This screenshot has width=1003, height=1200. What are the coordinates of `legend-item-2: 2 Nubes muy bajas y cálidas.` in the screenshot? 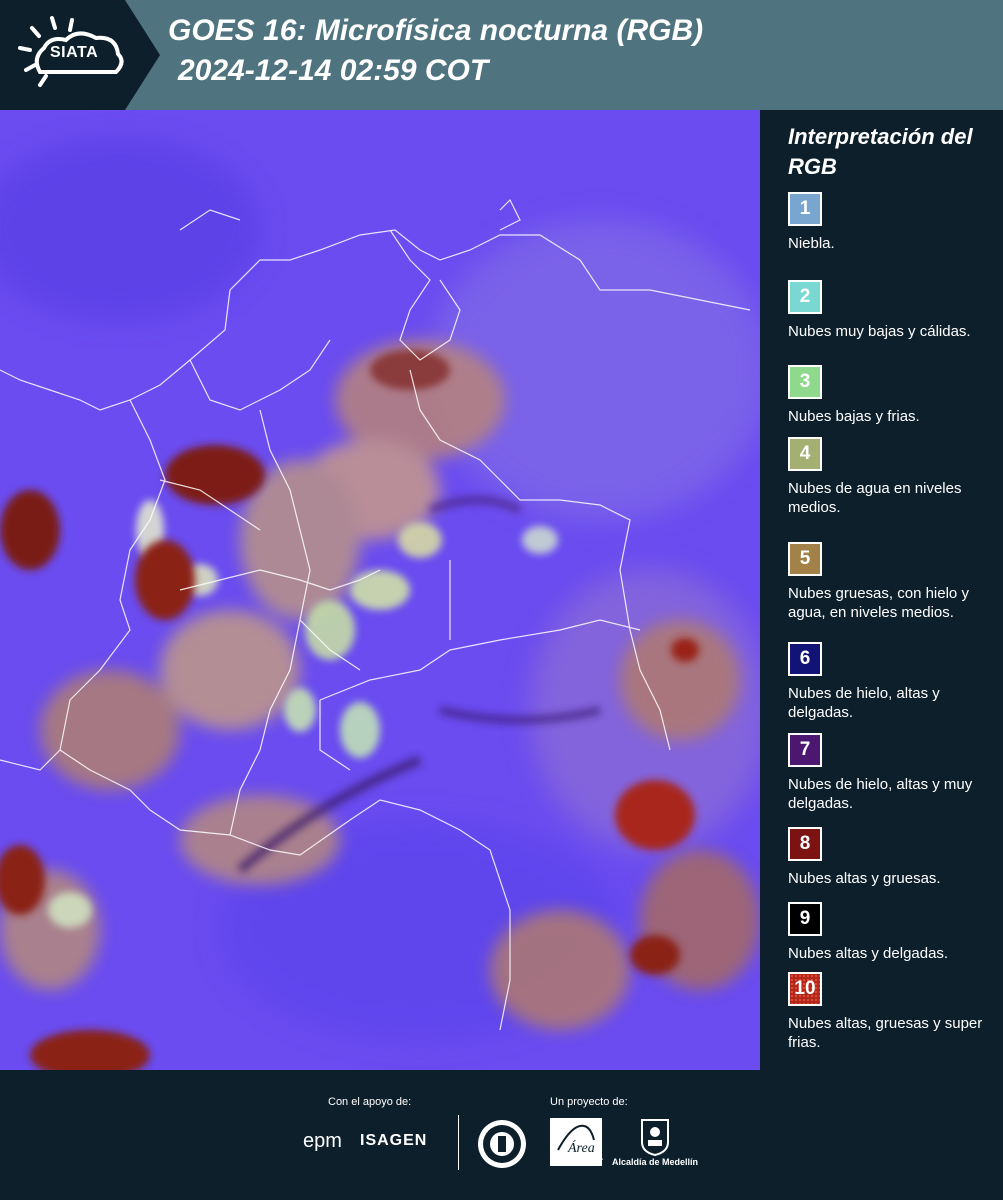 It's located at (893, 310).